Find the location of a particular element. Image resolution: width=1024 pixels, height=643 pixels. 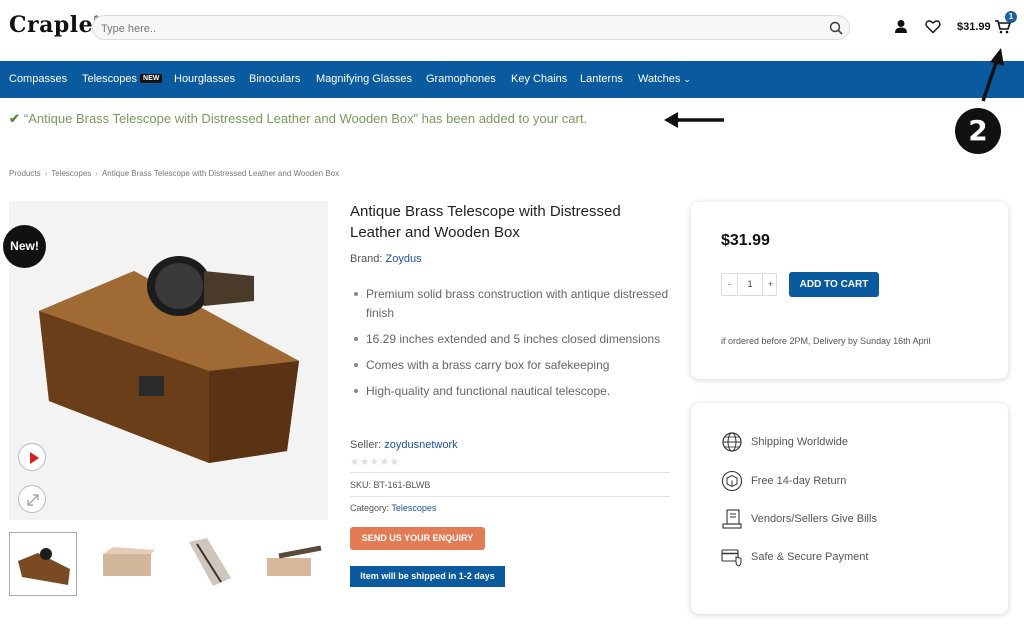

nav-item-watches: Watches ⌄ is located at coordinates (664, 79).